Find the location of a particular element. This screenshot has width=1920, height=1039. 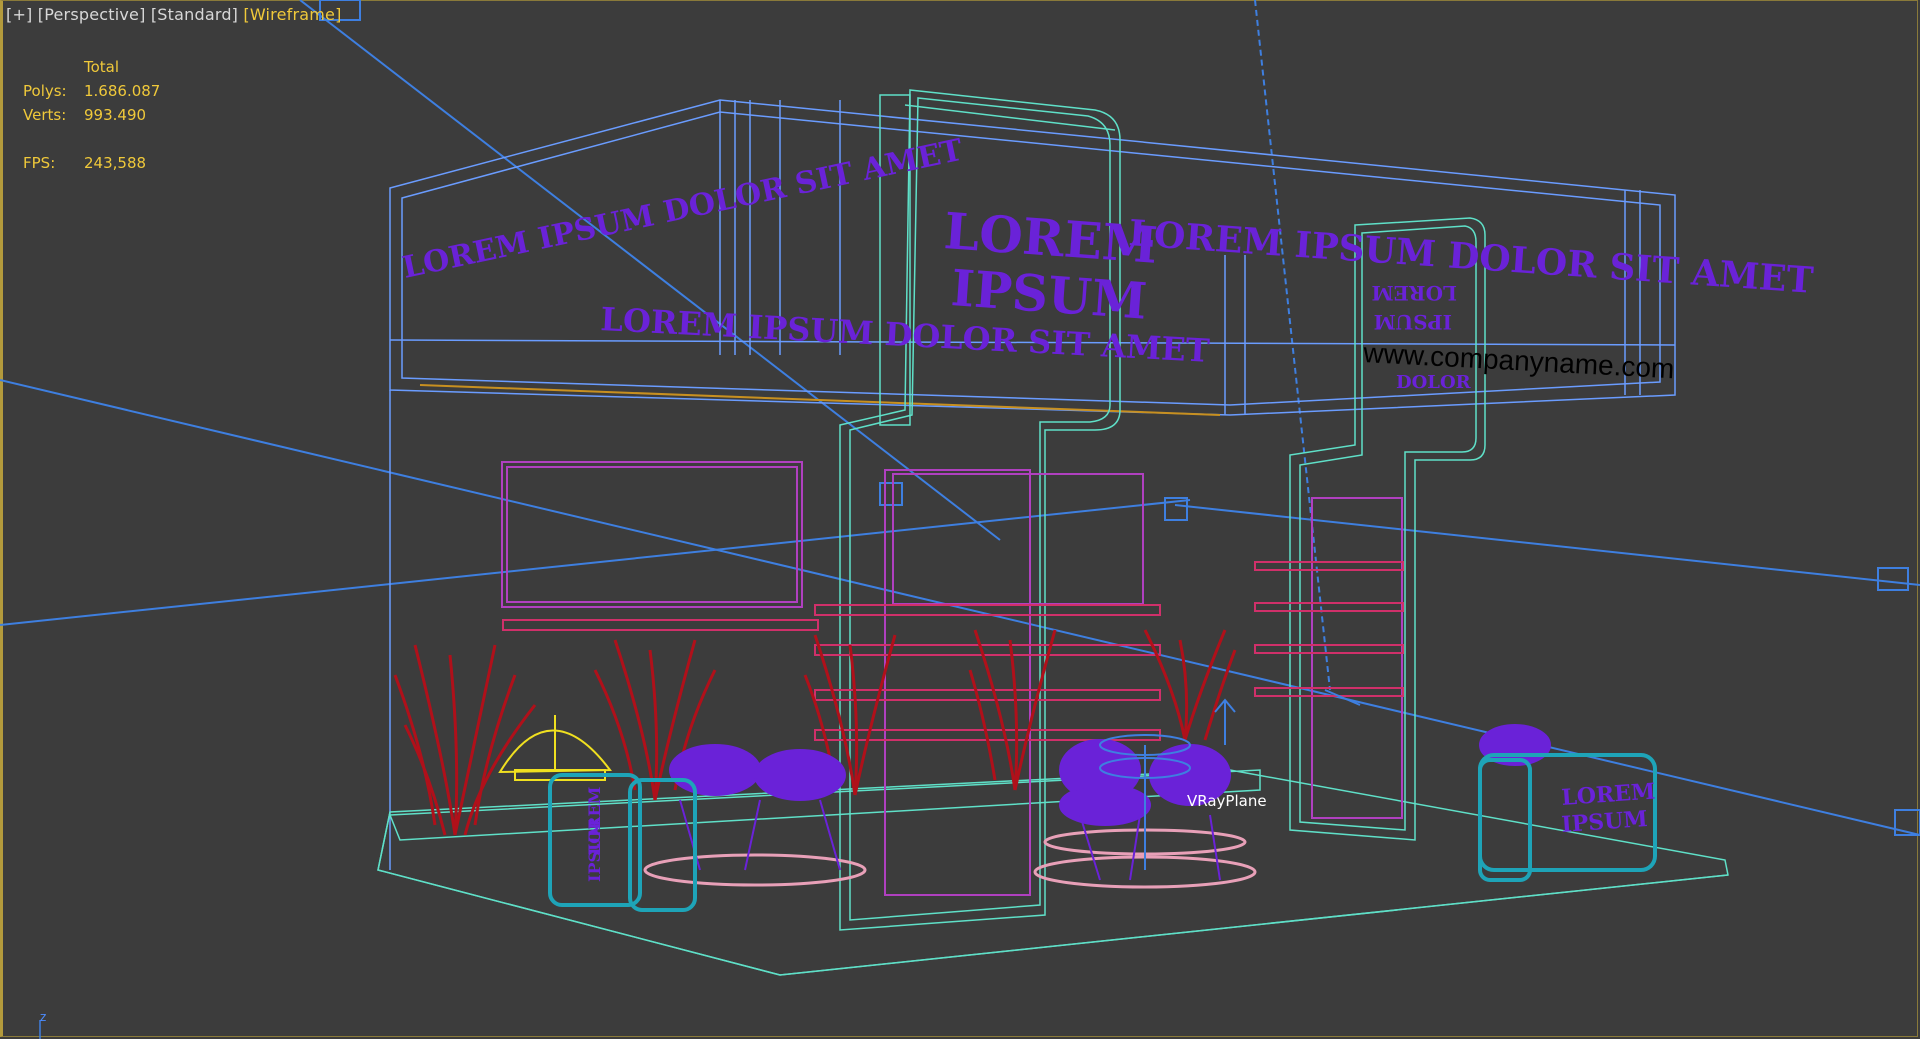

banner-edge is located at coordinates (820, 400).